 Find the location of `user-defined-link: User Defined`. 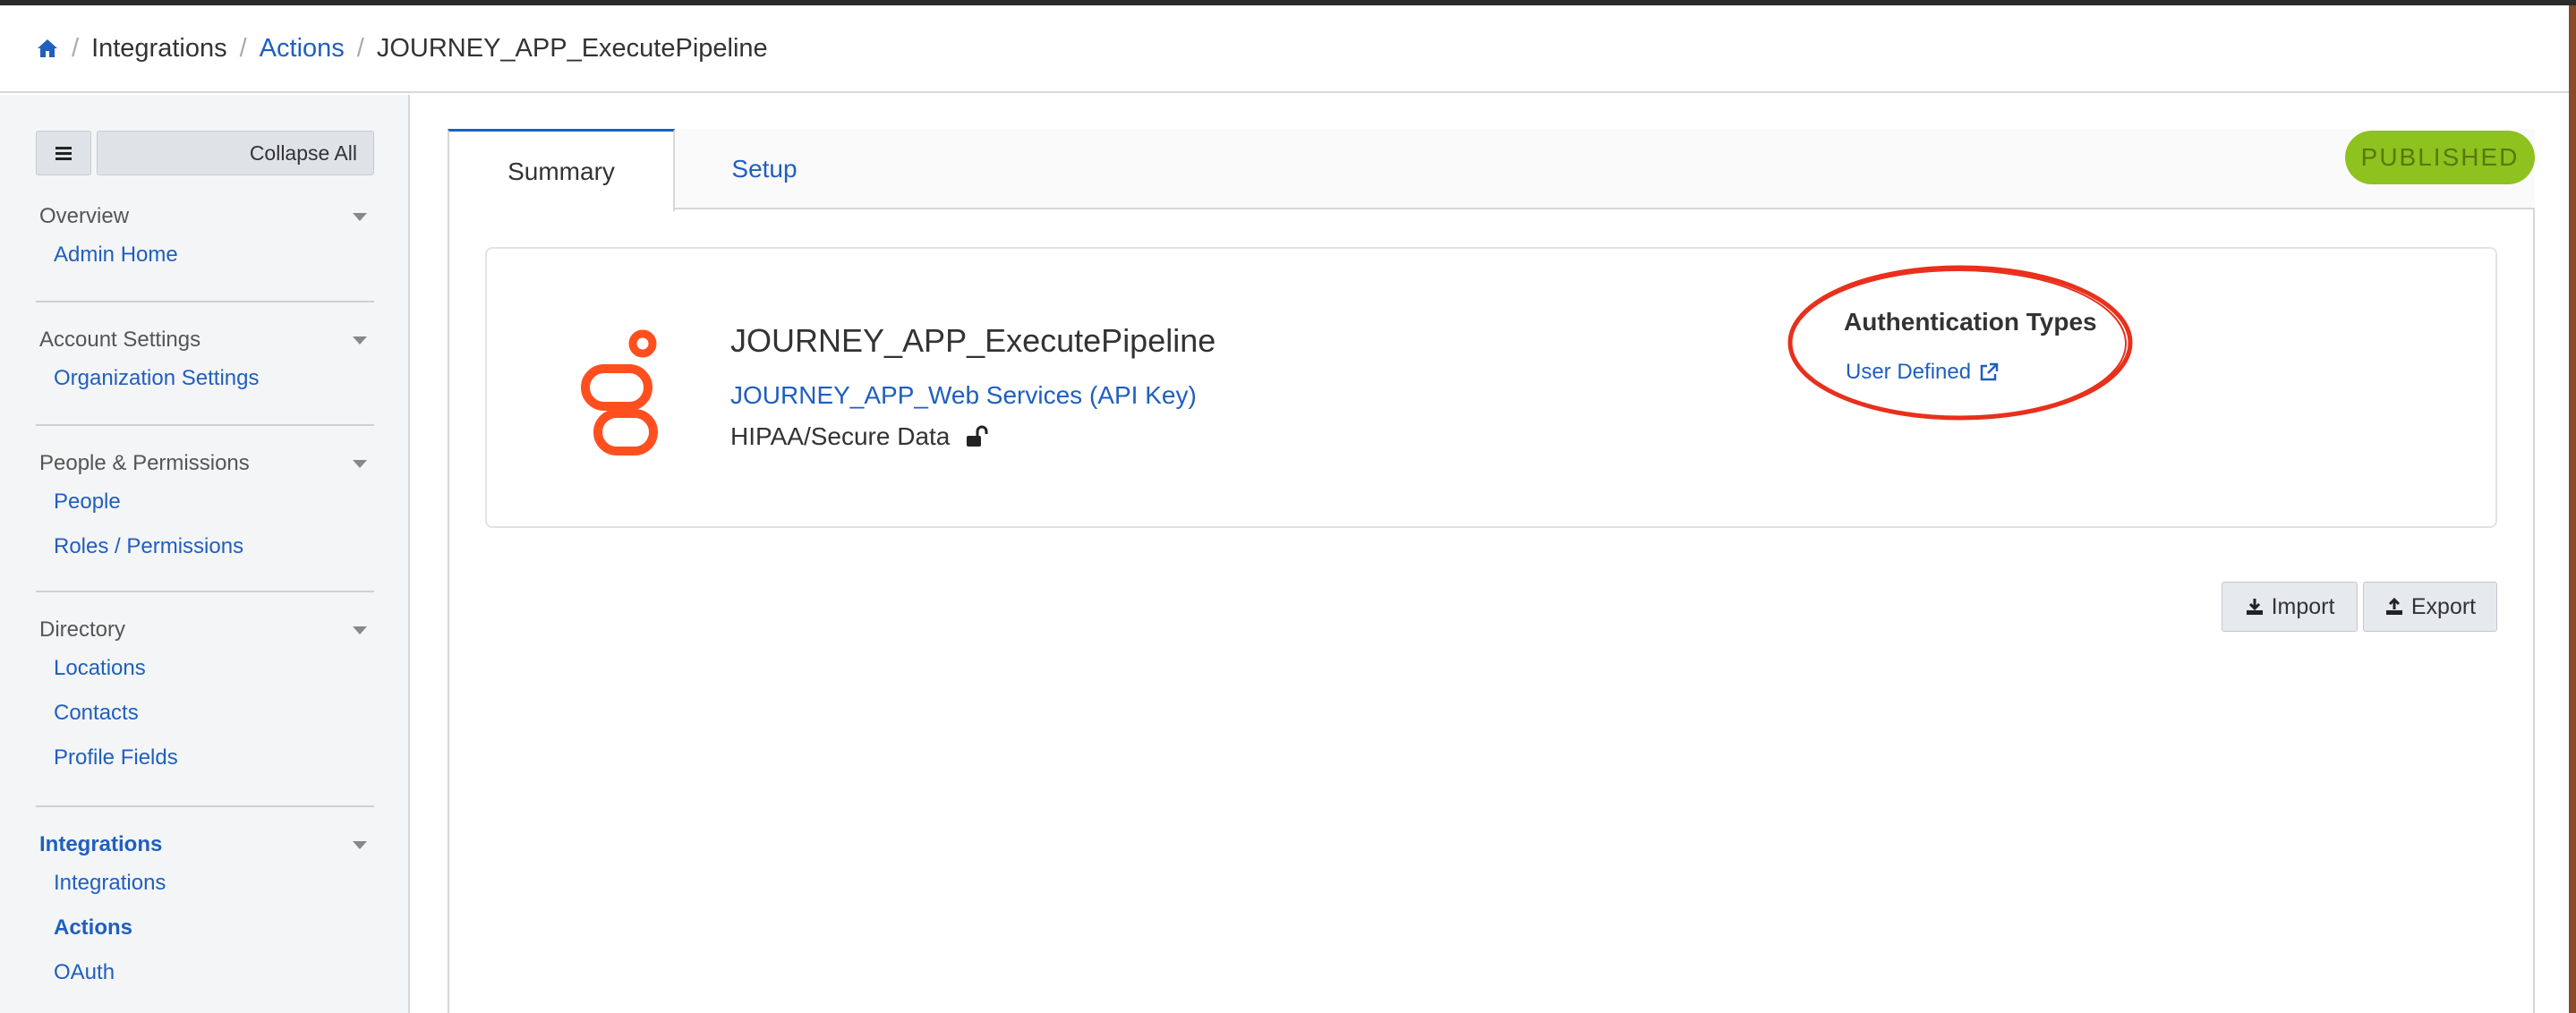

user-defined-link: User Defined is located at coordinates (1923, 372).